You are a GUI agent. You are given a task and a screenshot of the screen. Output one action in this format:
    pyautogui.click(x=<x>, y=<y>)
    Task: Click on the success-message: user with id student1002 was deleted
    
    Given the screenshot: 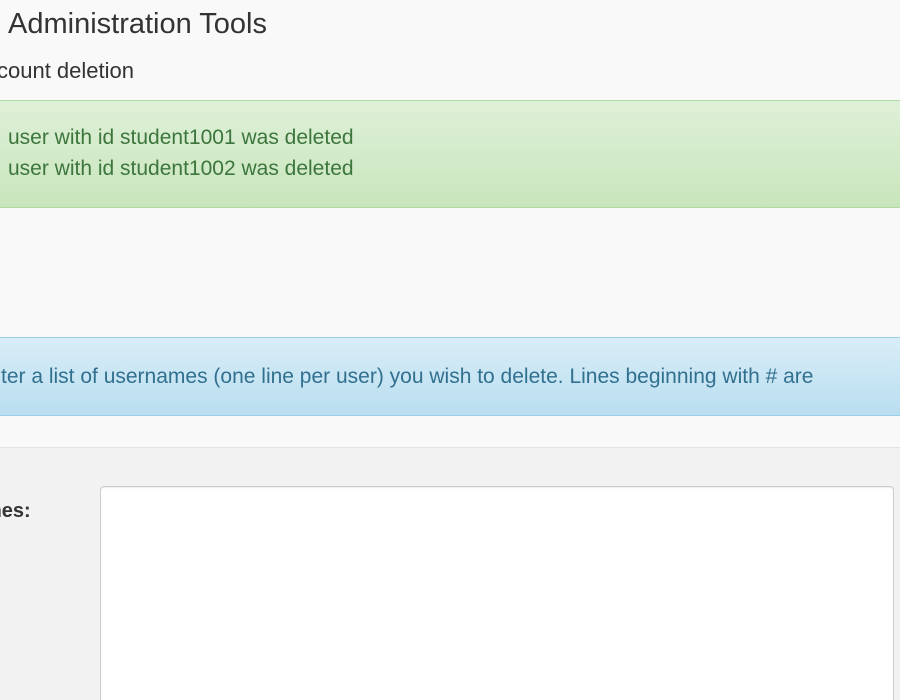 What is the action you would take?
    pyautogui.click(x=181, y=168)
    